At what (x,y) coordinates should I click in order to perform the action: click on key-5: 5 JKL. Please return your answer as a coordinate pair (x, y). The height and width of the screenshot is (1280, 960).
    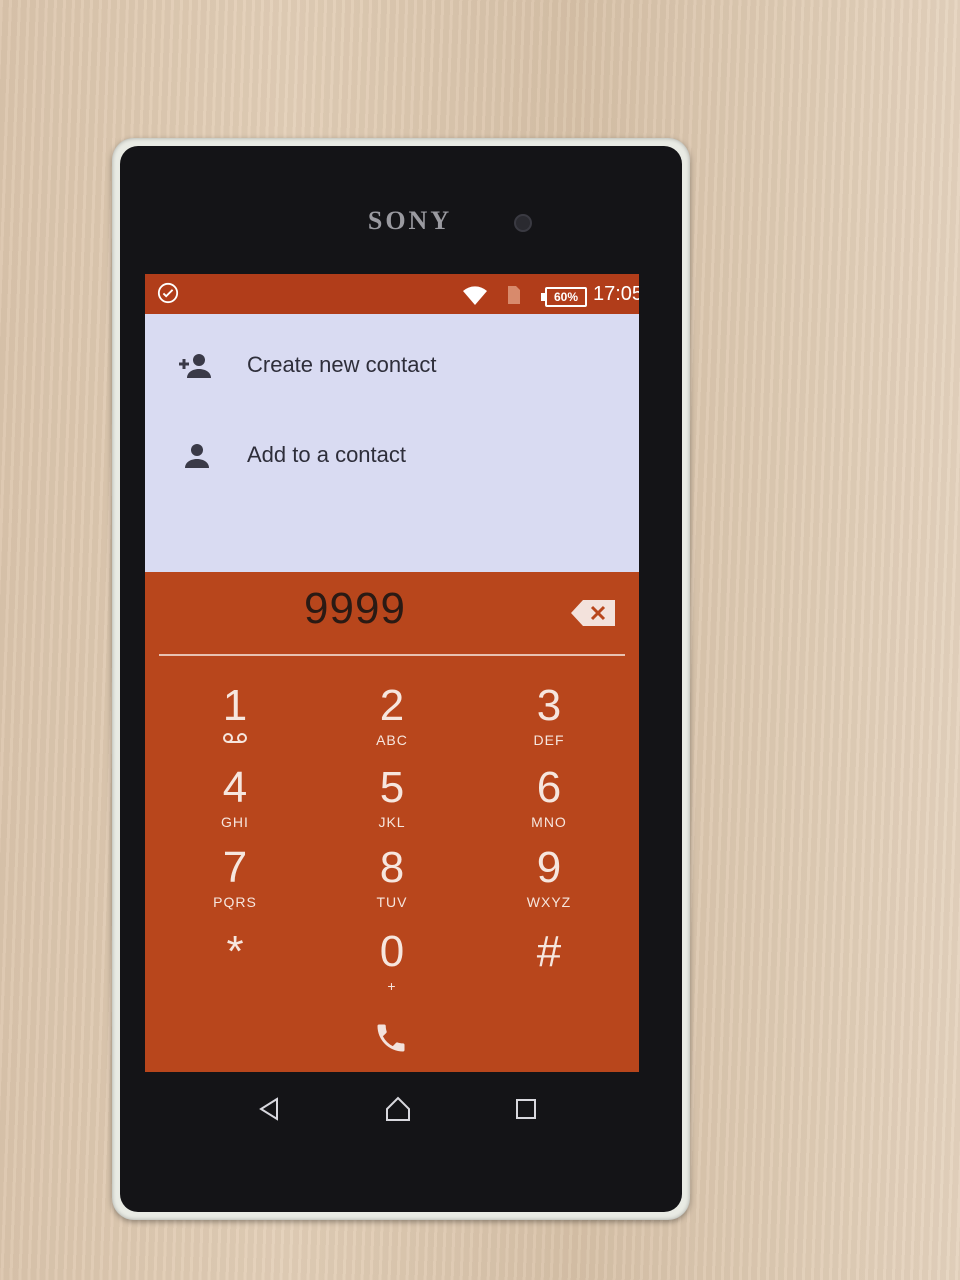
    Looking at the image, I should click on (392, 802).